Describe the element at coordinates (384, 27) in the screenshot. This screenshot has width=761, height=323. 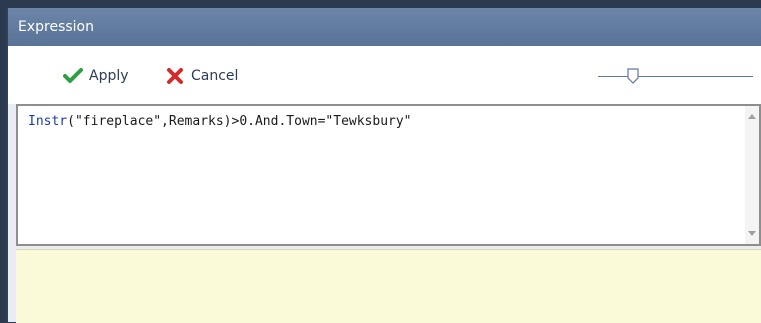
I see `window-title: Expression` at that location.